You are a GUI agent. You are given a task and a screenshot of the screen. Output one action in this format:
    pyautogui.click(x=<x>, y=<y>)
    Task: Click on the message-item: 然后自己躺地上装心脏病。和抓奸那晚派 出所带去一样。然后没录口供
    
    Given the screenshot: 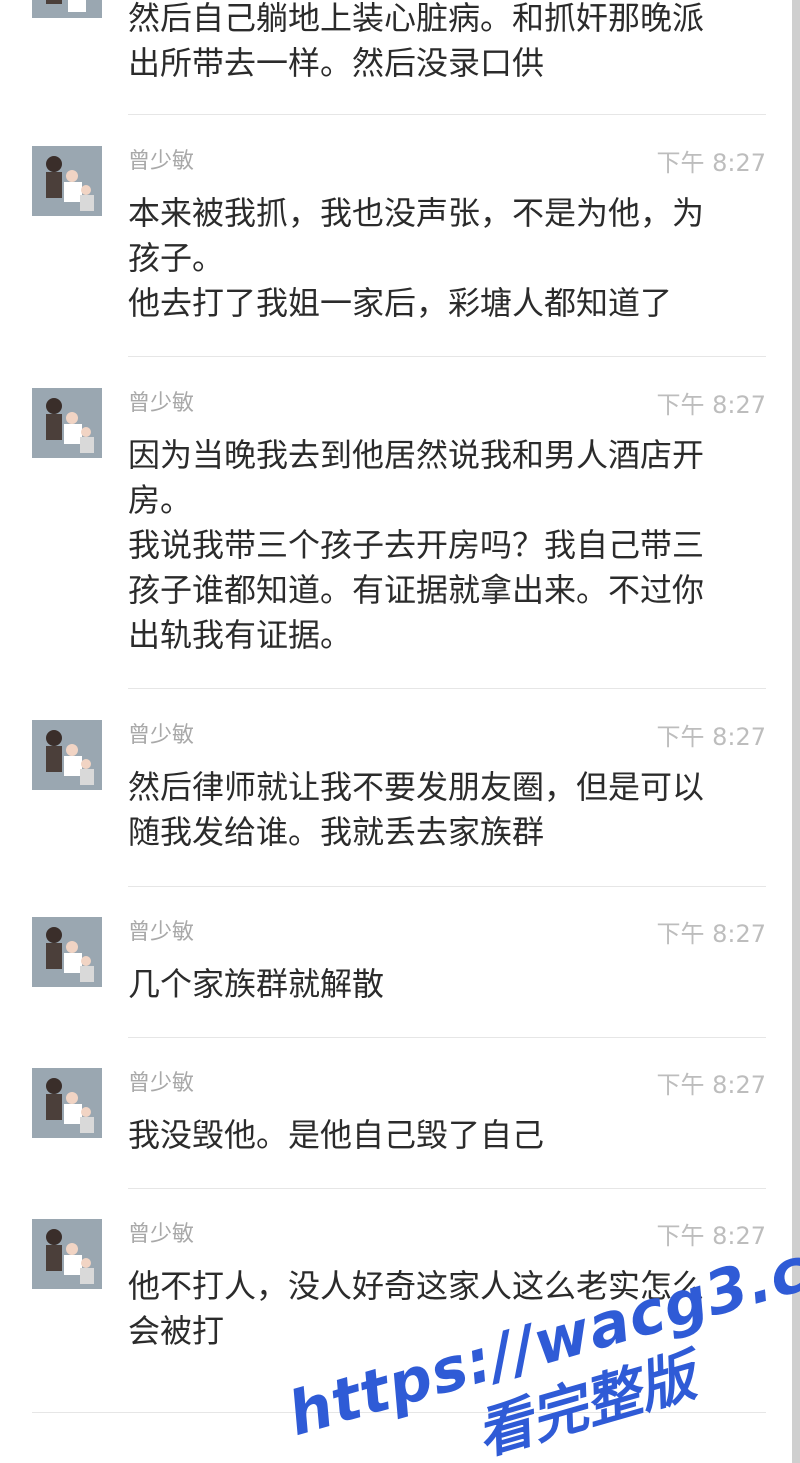 What is the action you would take?
    pyautogui.click(x=400, y=57)
    